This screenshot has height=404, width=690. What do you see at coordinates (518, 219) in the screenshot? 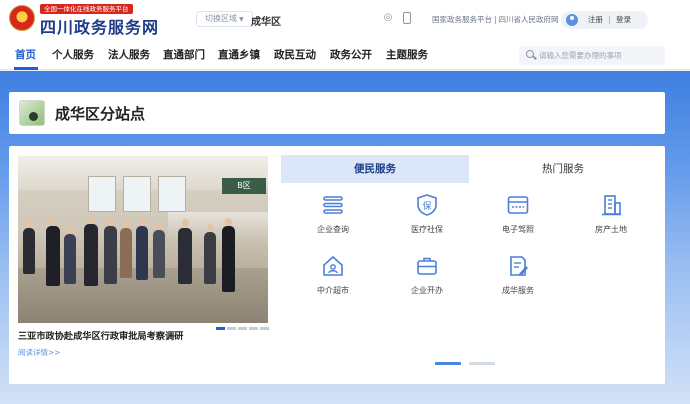
I see `service-e-license: 电子驾照` at bounding box center [518, 219].